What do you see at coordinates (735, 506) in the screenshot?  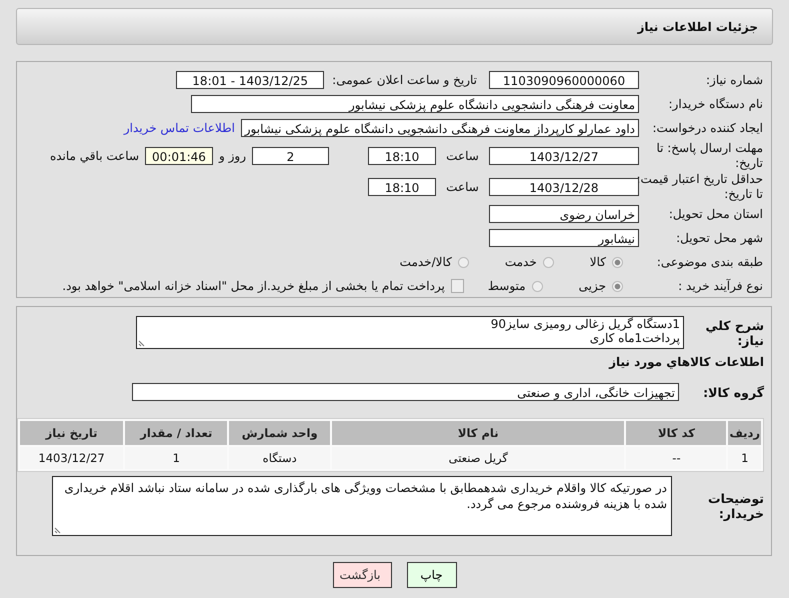 I see `field-label: توضیحات خریدار:` at bounding box center [735, 506].